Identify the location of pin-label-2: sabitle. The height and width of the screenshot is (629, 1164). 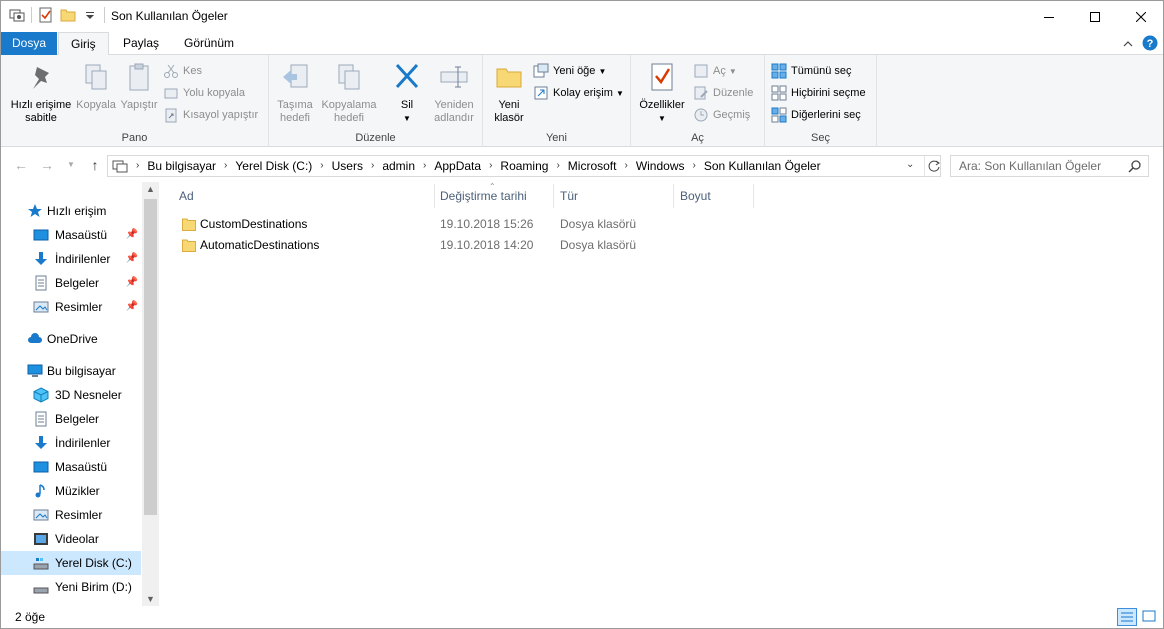
(41, 118).